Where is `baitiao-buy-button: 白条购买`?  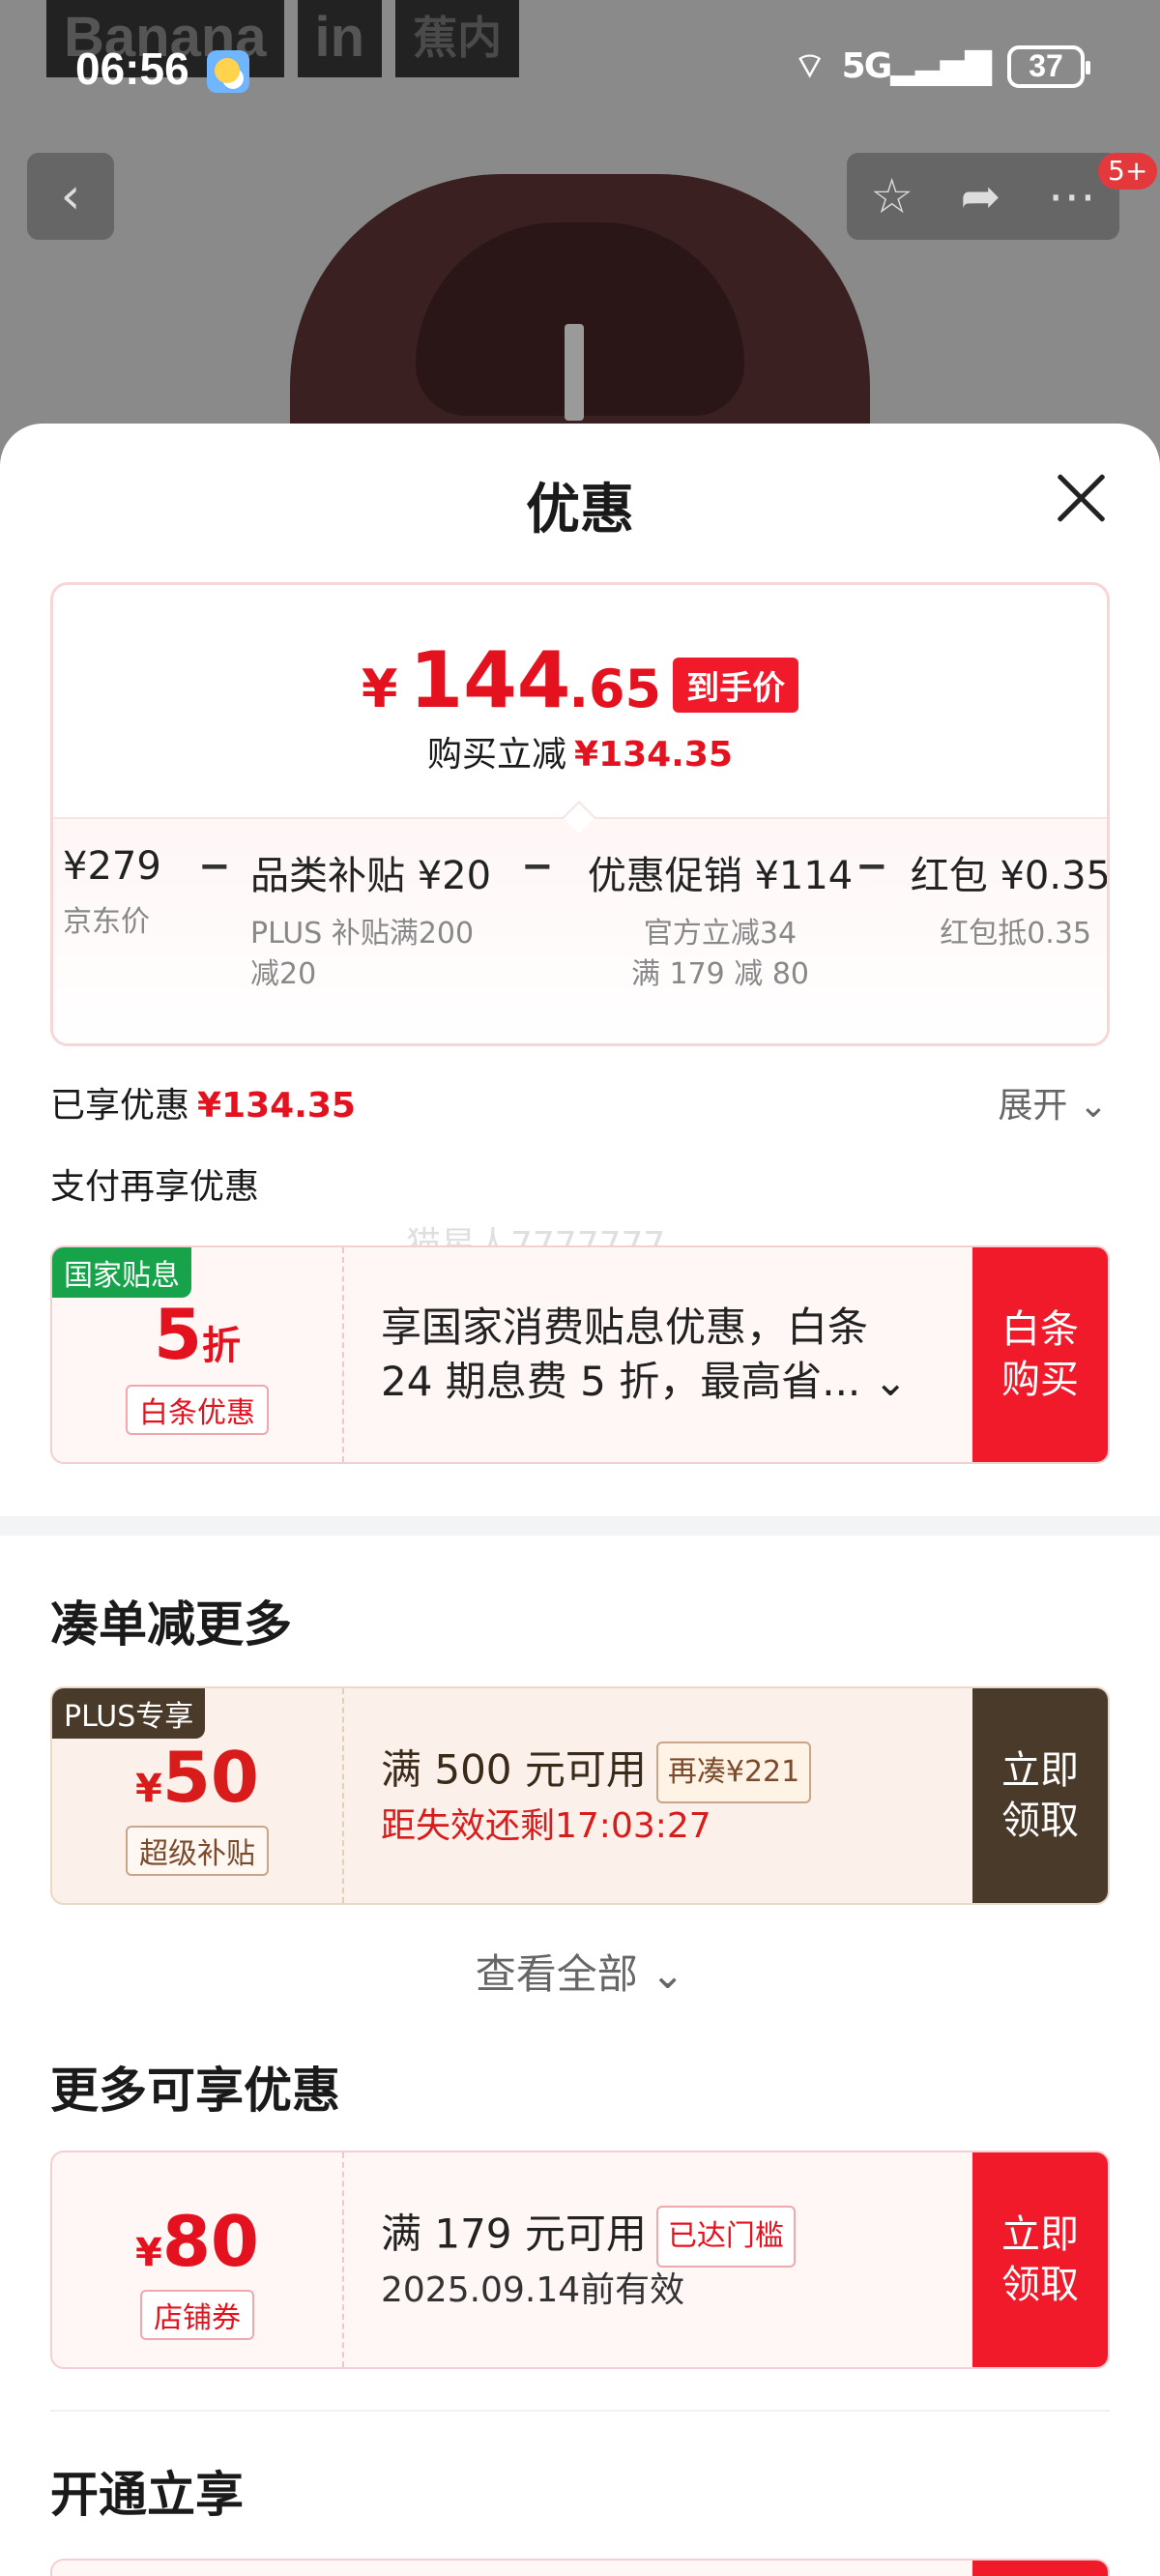 baitiao-buy-button: 白条购买 is located at coordinates (1040, 1354).